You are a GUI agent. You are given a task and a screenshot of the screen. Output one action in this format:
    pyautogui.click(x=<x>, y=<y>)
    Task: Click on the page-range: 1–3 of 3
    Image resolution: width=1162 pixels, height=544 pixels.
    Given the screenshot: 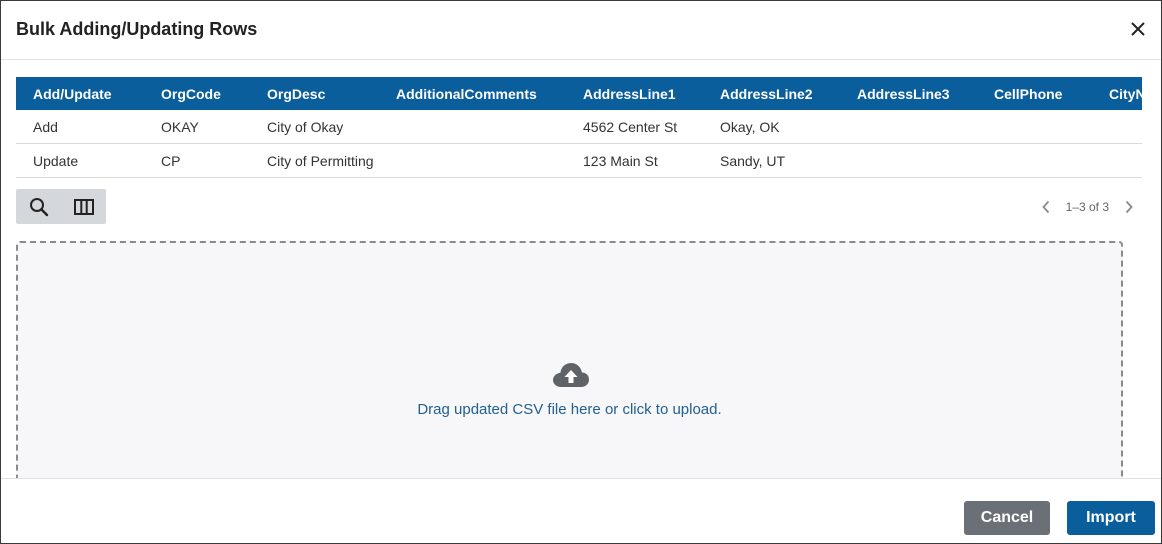 What is the action you would take?
    pyautogui.click(x=1087, y=207)
    